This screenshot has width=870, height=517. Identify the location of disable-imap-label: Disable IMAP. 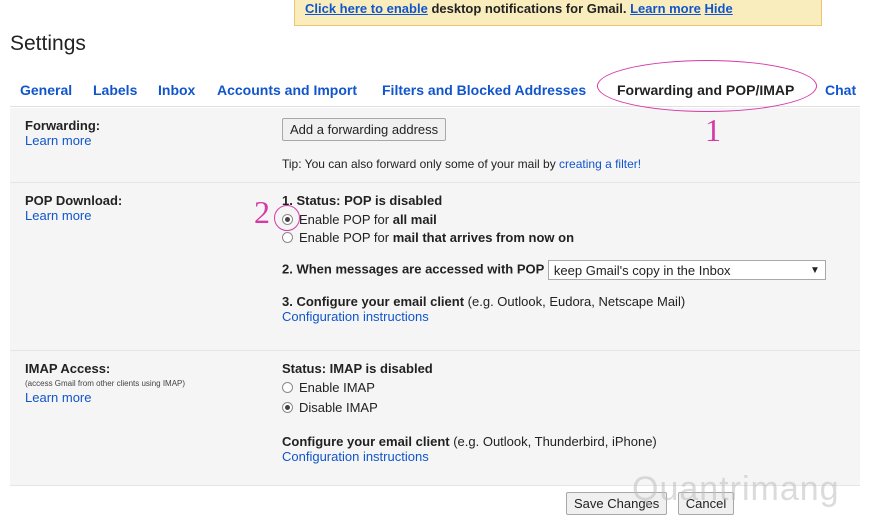
(338, 407).